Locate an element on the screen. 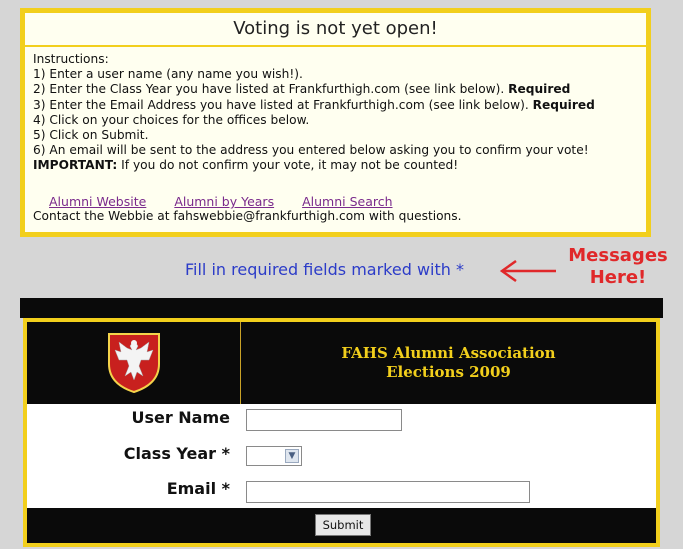  email-label: Email * is located at coordinates (198, 488).